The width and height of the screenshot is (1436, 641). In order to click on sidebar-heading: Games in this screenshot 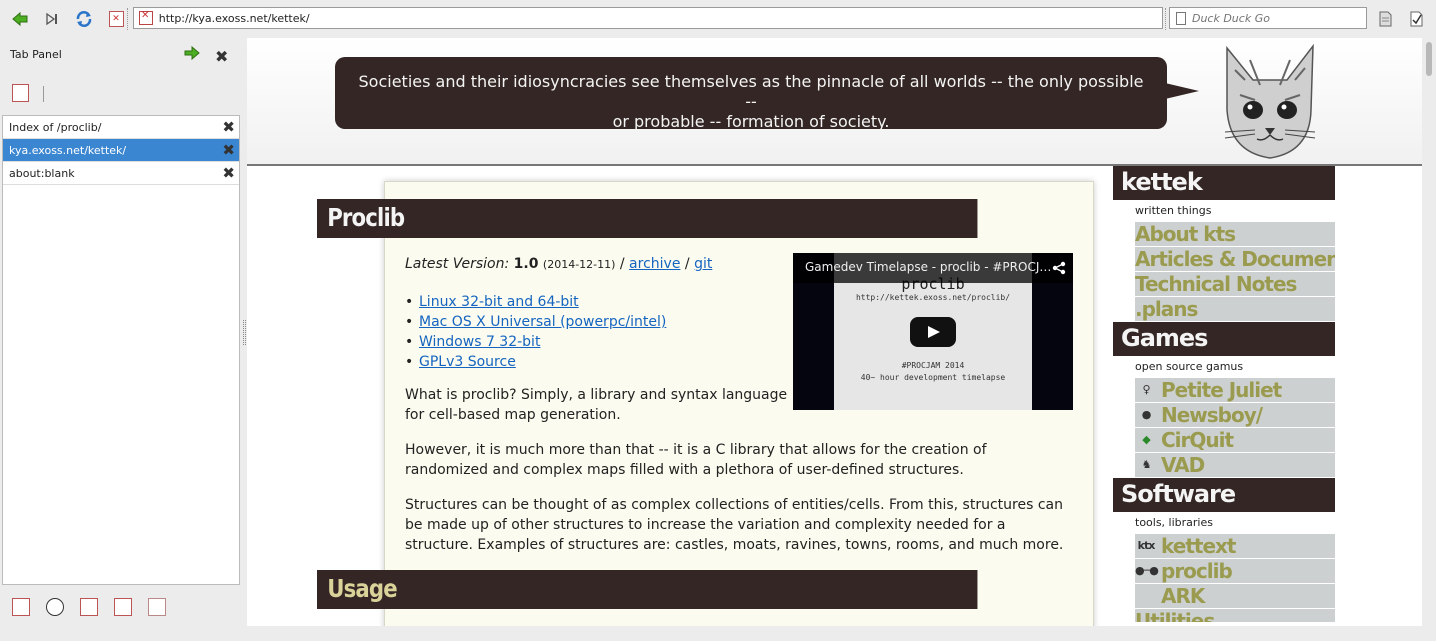, I will do `click(1224, 339)`.